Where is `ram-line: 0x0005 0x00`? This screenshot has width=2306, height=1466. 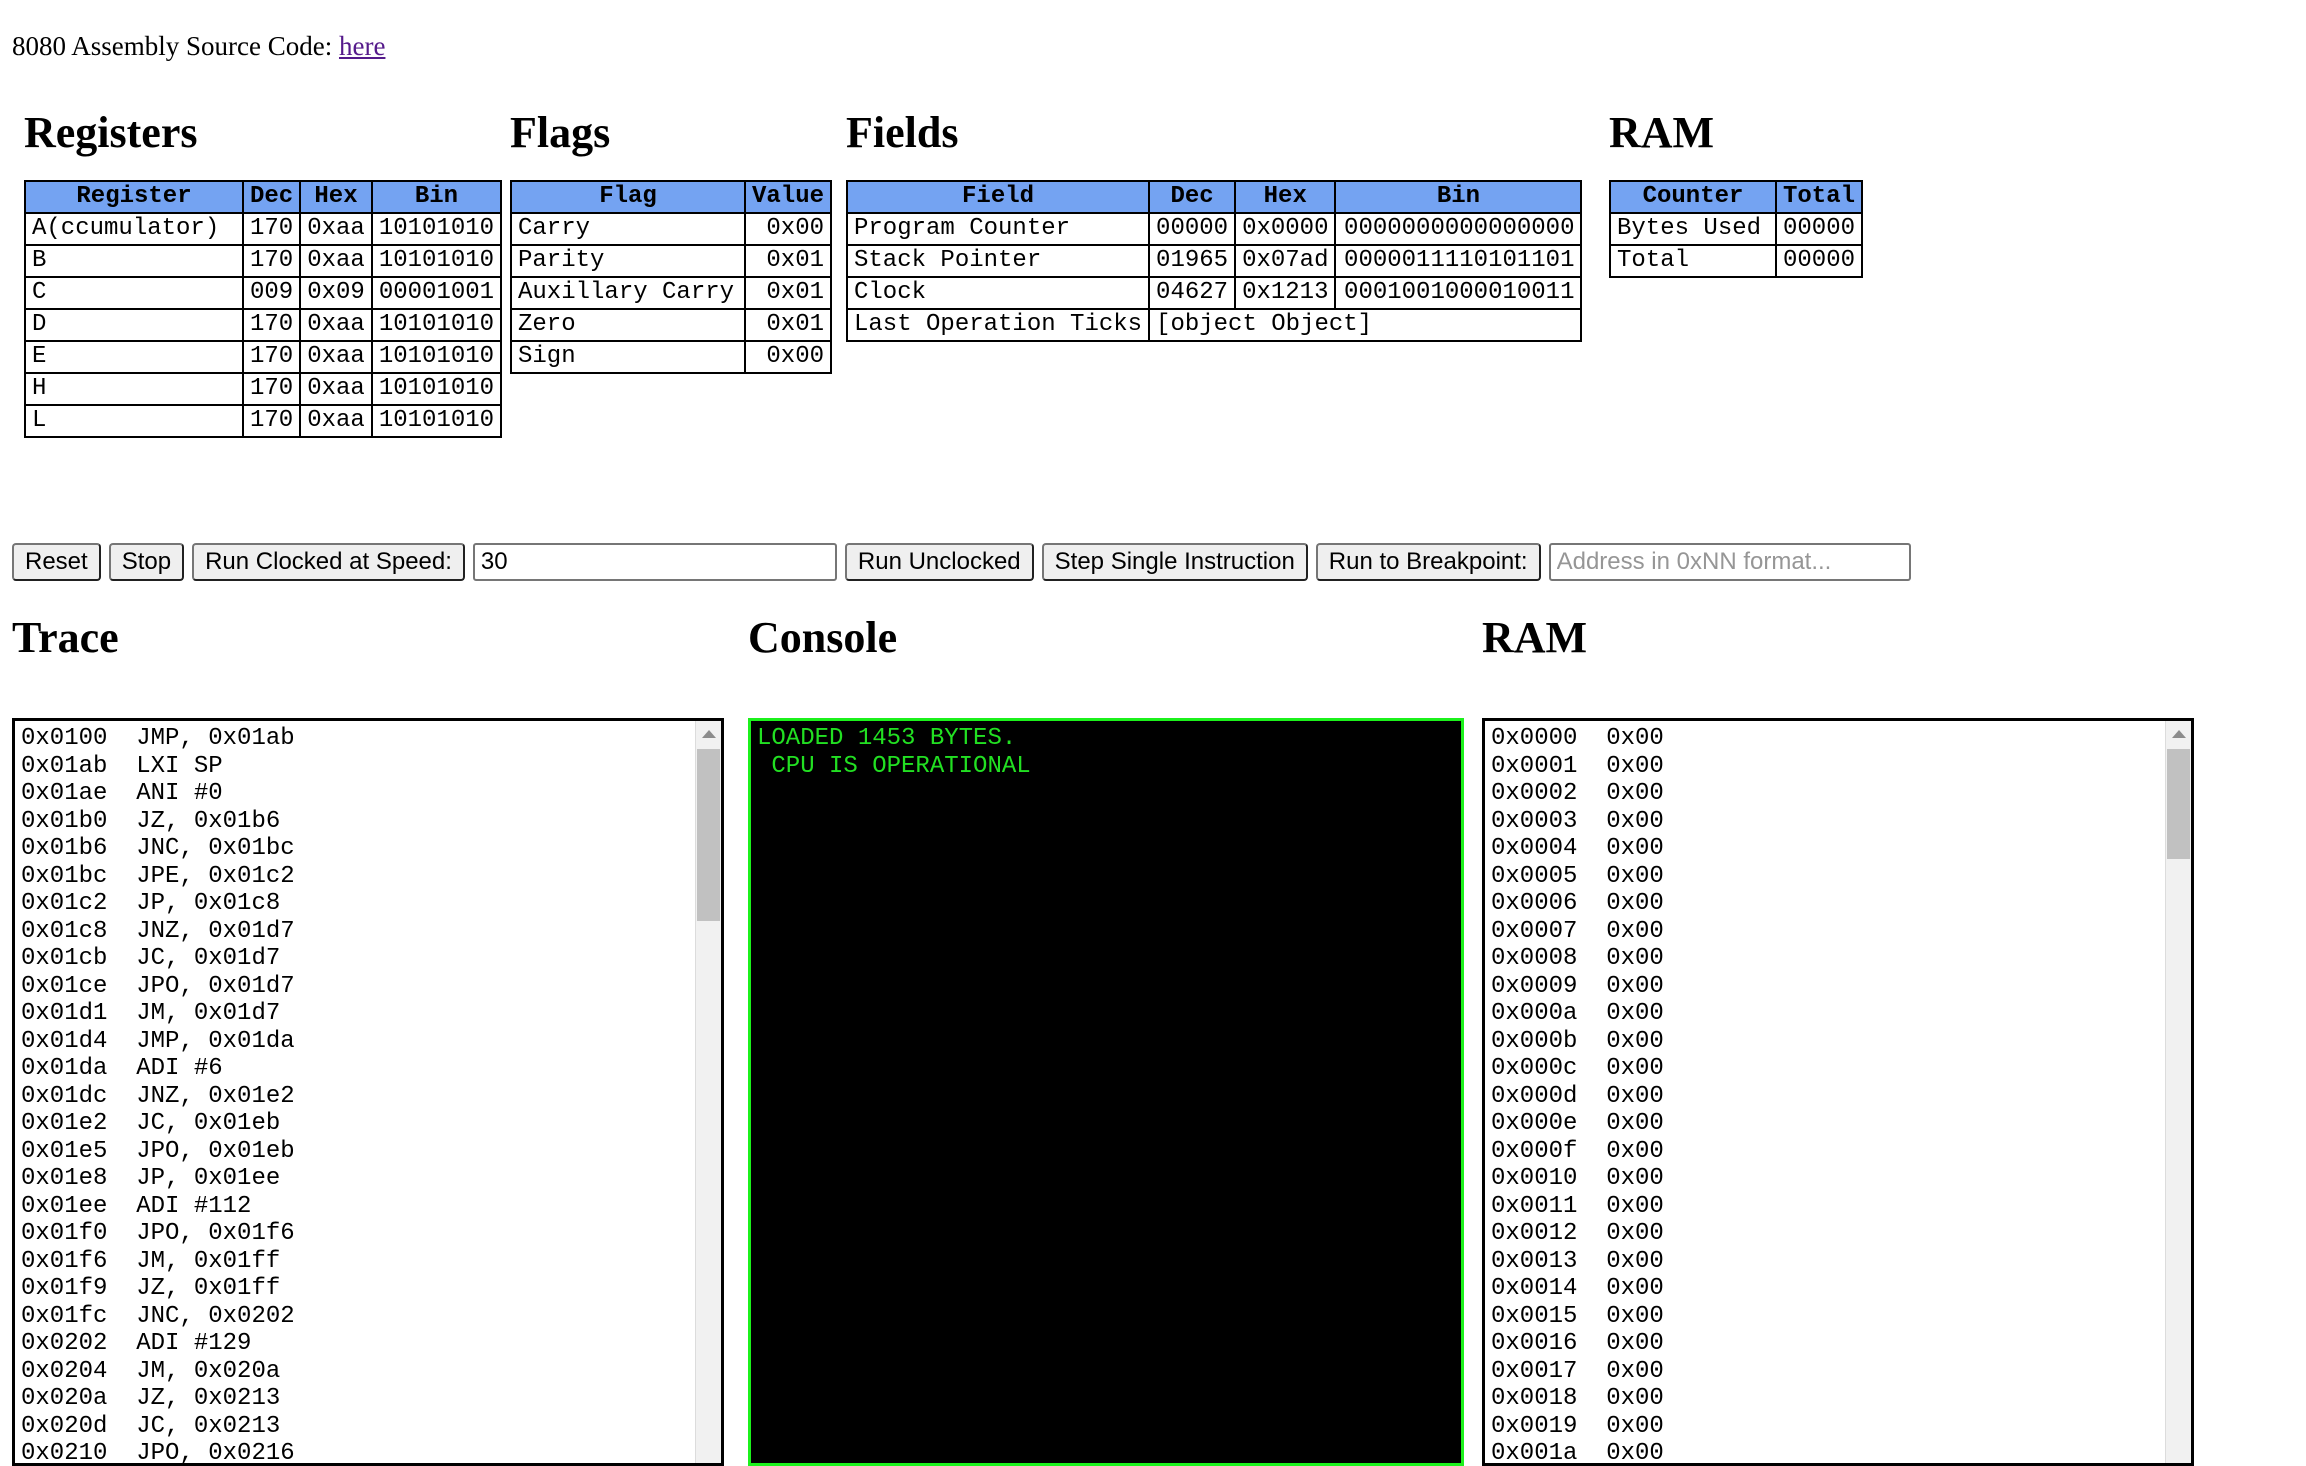 ram-line: 0x0005 0x00 is located at coordinates (1577, 876).